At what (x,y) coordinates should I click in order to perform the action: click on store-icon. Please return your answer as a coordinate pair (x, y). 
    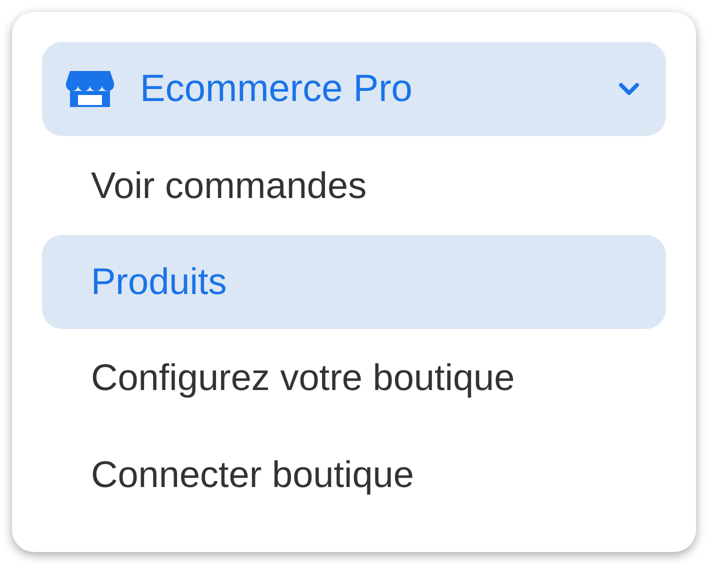
    Looking at the image, I should click on (90, 89).